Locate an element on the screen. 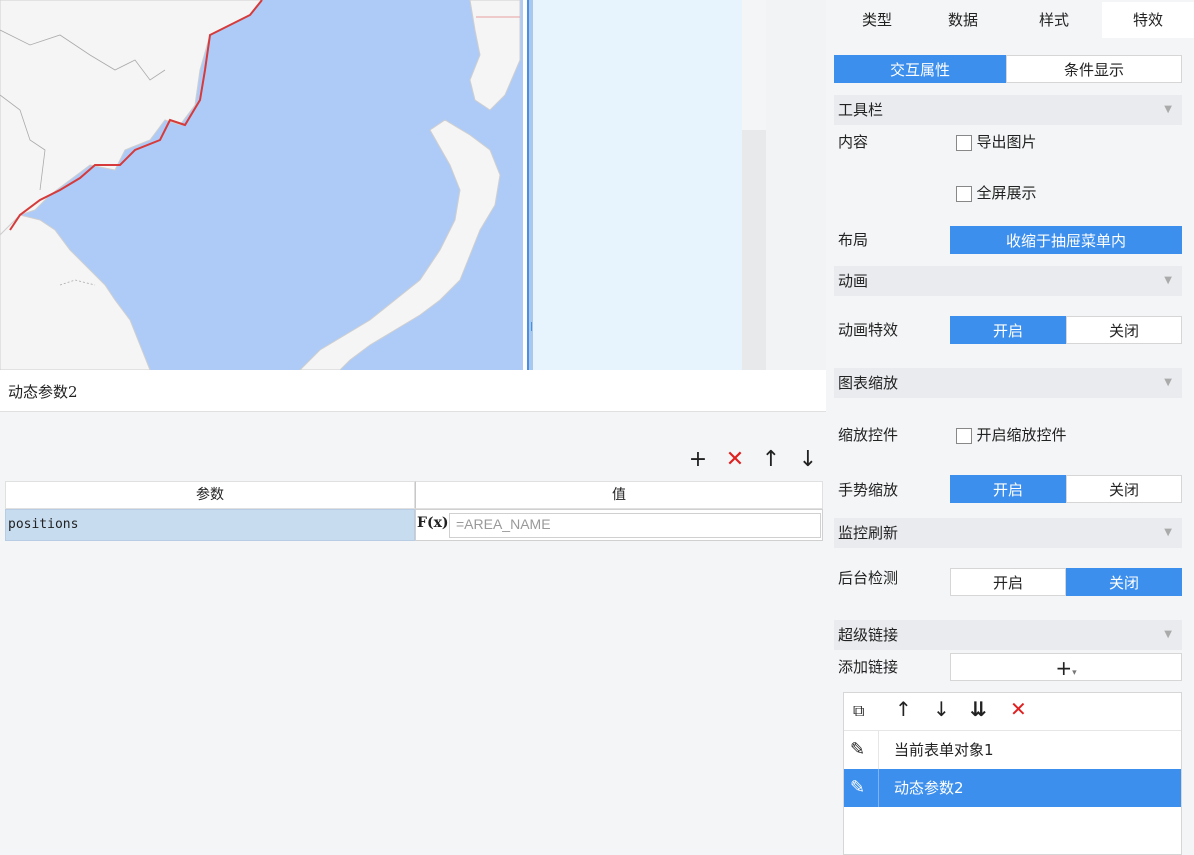 The height and width of the screenshot is (855, 1194). add-param-button: + is located at coordinates (698, 460).